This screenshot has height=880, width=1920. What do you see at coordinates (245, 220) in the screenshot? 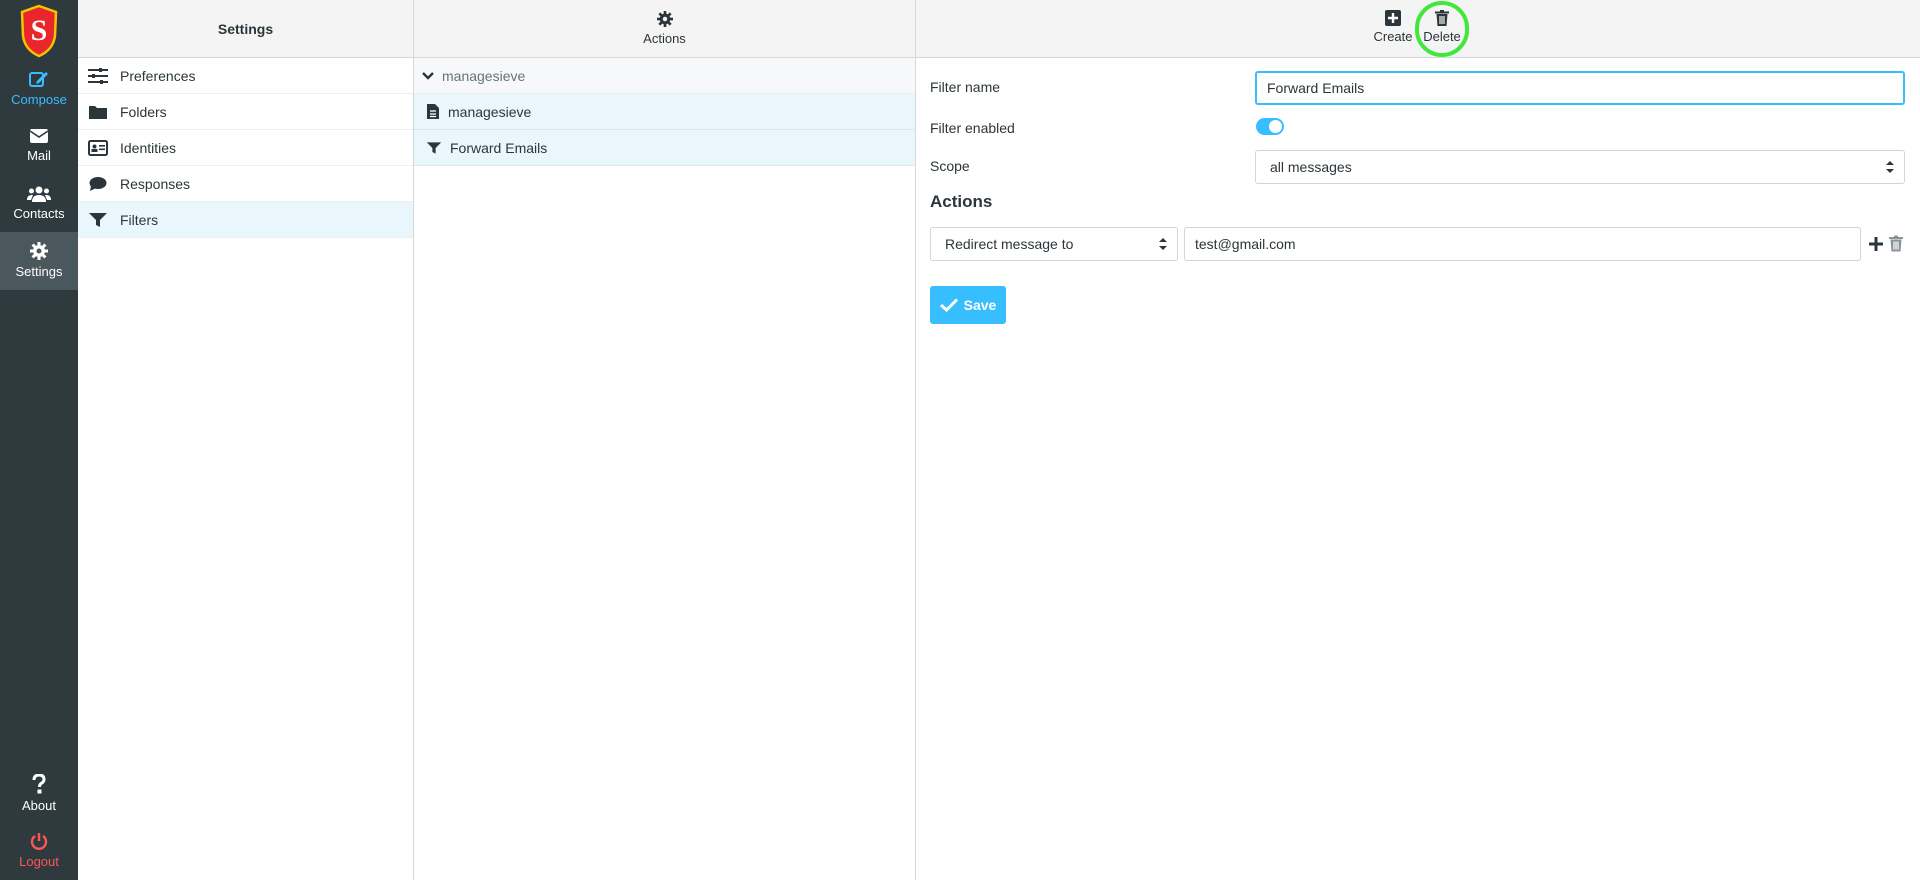
I see `settings-item-filters: Filters` at bounding box center [245, 220].